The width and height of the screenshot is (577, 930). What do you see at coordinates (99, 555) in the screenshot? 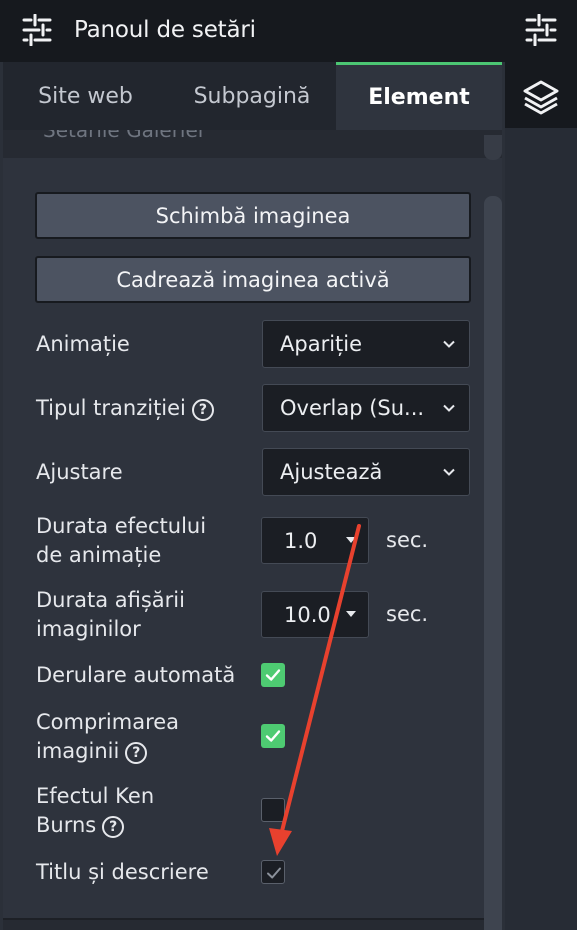
I see `effect-duration-label-line2: de animație` at bounding box center [99, 555].